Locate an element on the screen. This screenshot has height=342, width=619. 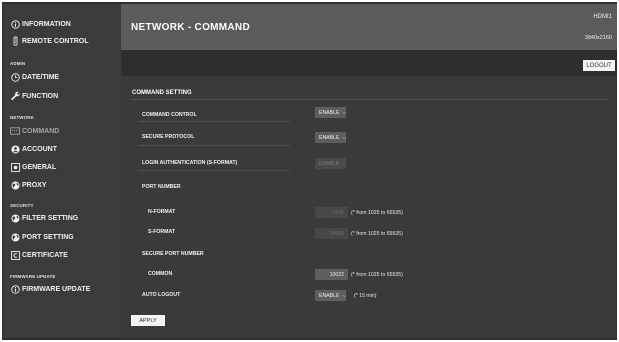
auto-logout-select: ENABLE ⌵ is located at coordinates (331, 295).